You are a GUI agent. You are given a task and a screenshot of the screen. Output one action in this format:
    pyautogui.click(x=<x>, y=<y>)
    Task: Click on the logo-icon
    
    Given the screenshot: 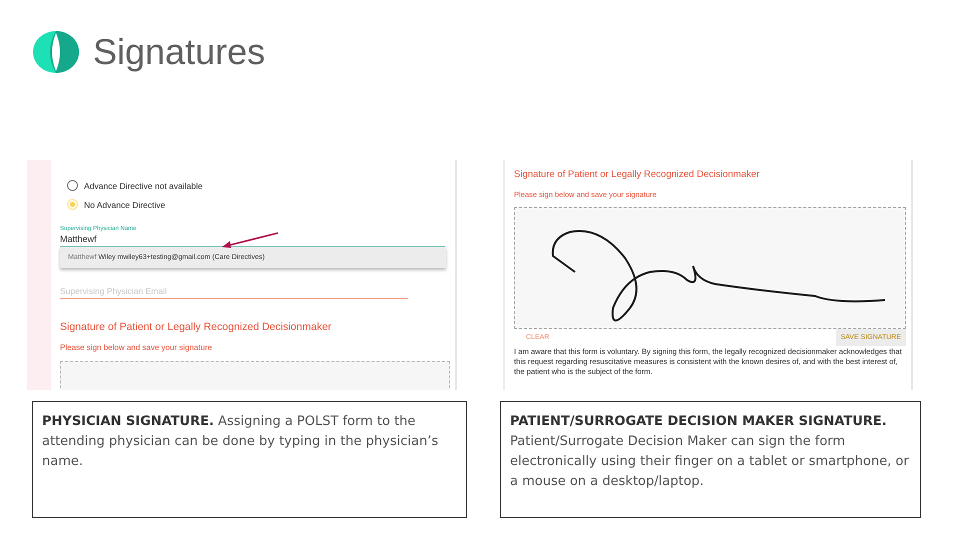 What is the action you would take?
    pyautogui.click(x=56, y=52)
    